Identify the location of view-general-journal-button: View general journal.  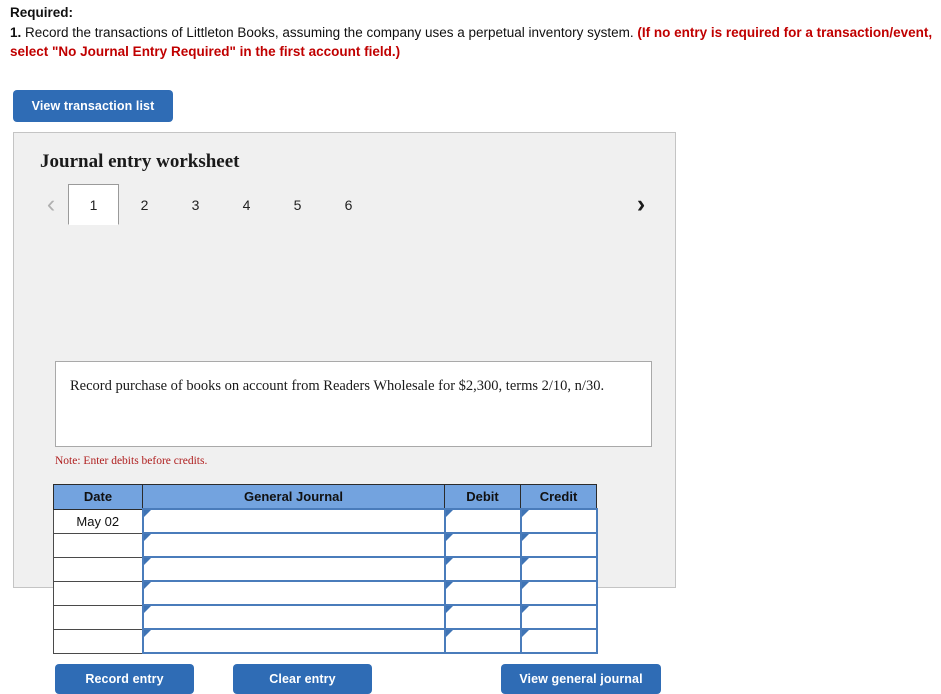
(581, 679).